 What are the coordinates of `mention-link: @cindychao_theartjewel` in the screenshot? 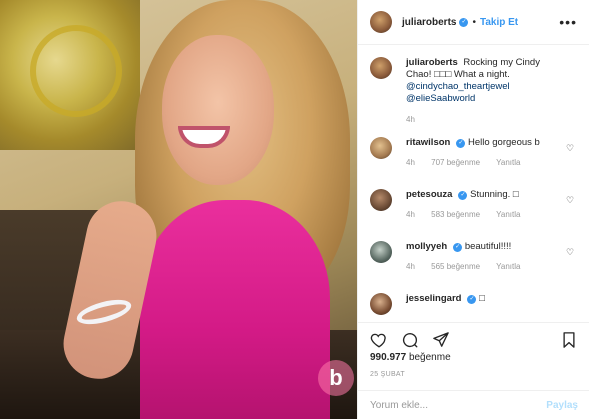 It's located at (458, 86).